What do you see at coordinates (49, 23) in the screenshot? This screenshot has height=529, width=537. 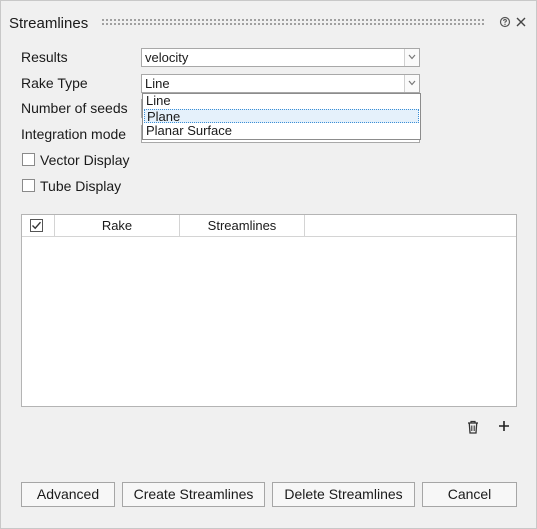 I see `panel-title: Streamlines` at bounding box center [49, 23].